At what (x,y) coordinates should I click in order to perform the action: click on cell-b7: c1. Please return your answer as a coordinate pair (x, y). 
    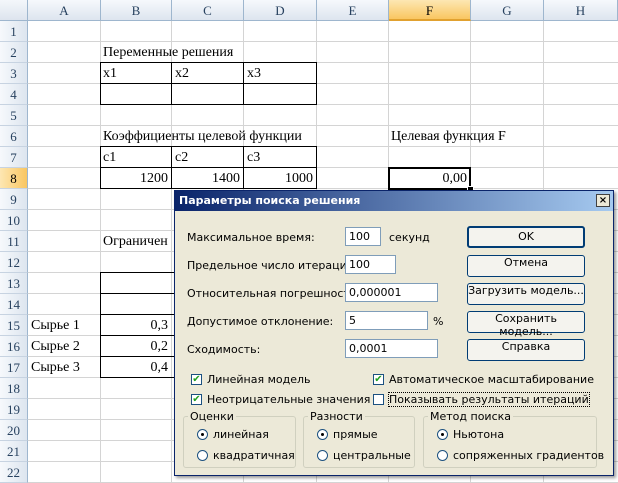
    Looking at the image, I should click on (109, 157).